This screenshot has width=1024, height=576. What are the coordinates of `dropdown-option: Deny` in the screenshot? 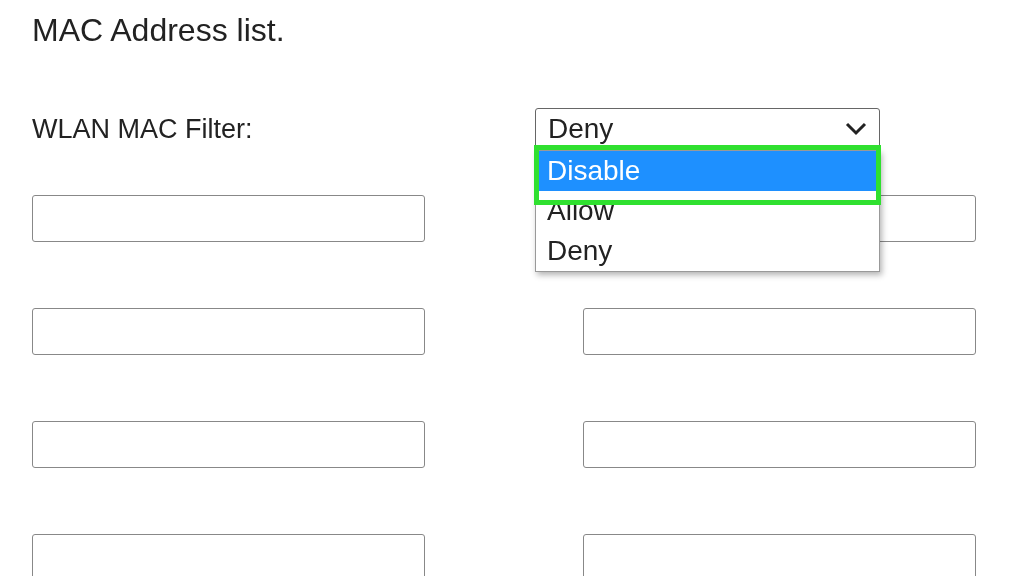 It's located at (707, 251).